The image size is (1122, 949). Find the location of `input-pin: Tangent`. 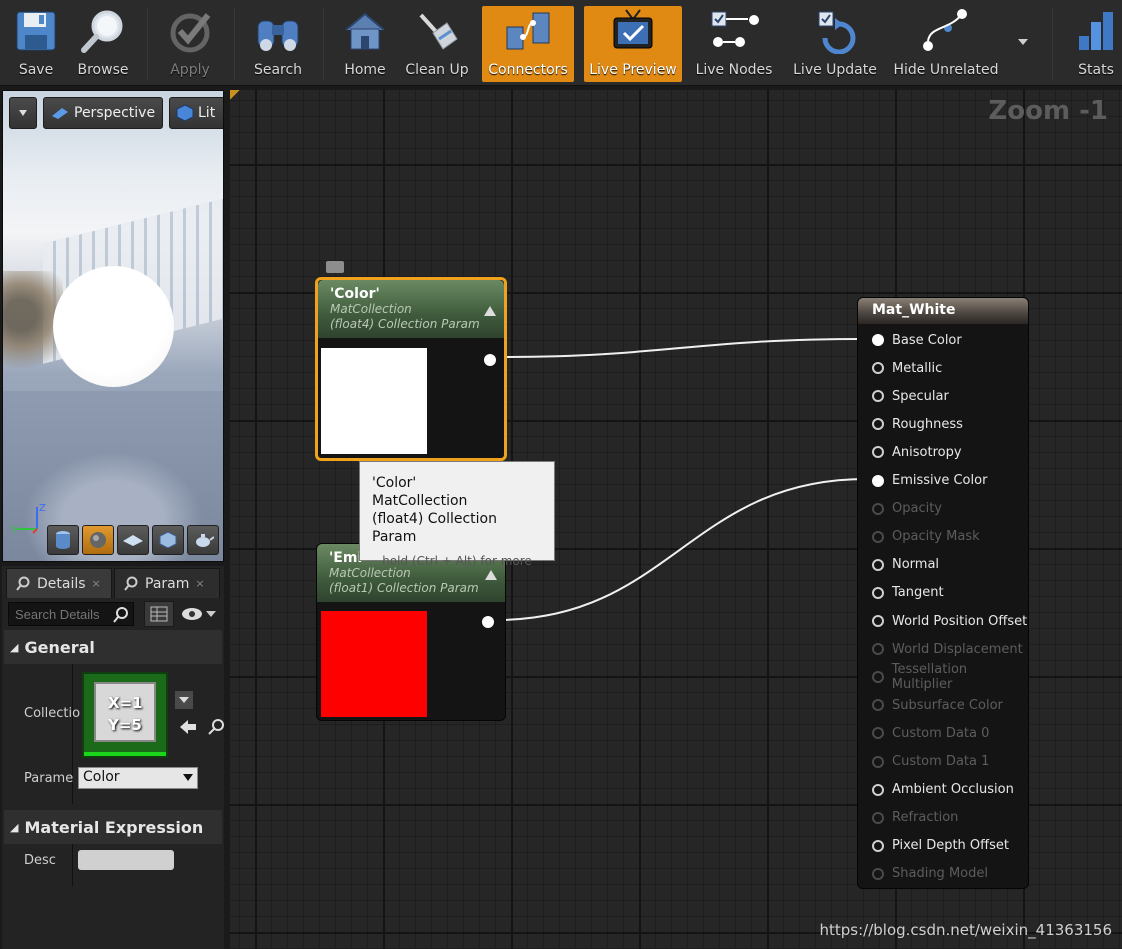

input-pin: Tangent is located at coordinates (908, 593).